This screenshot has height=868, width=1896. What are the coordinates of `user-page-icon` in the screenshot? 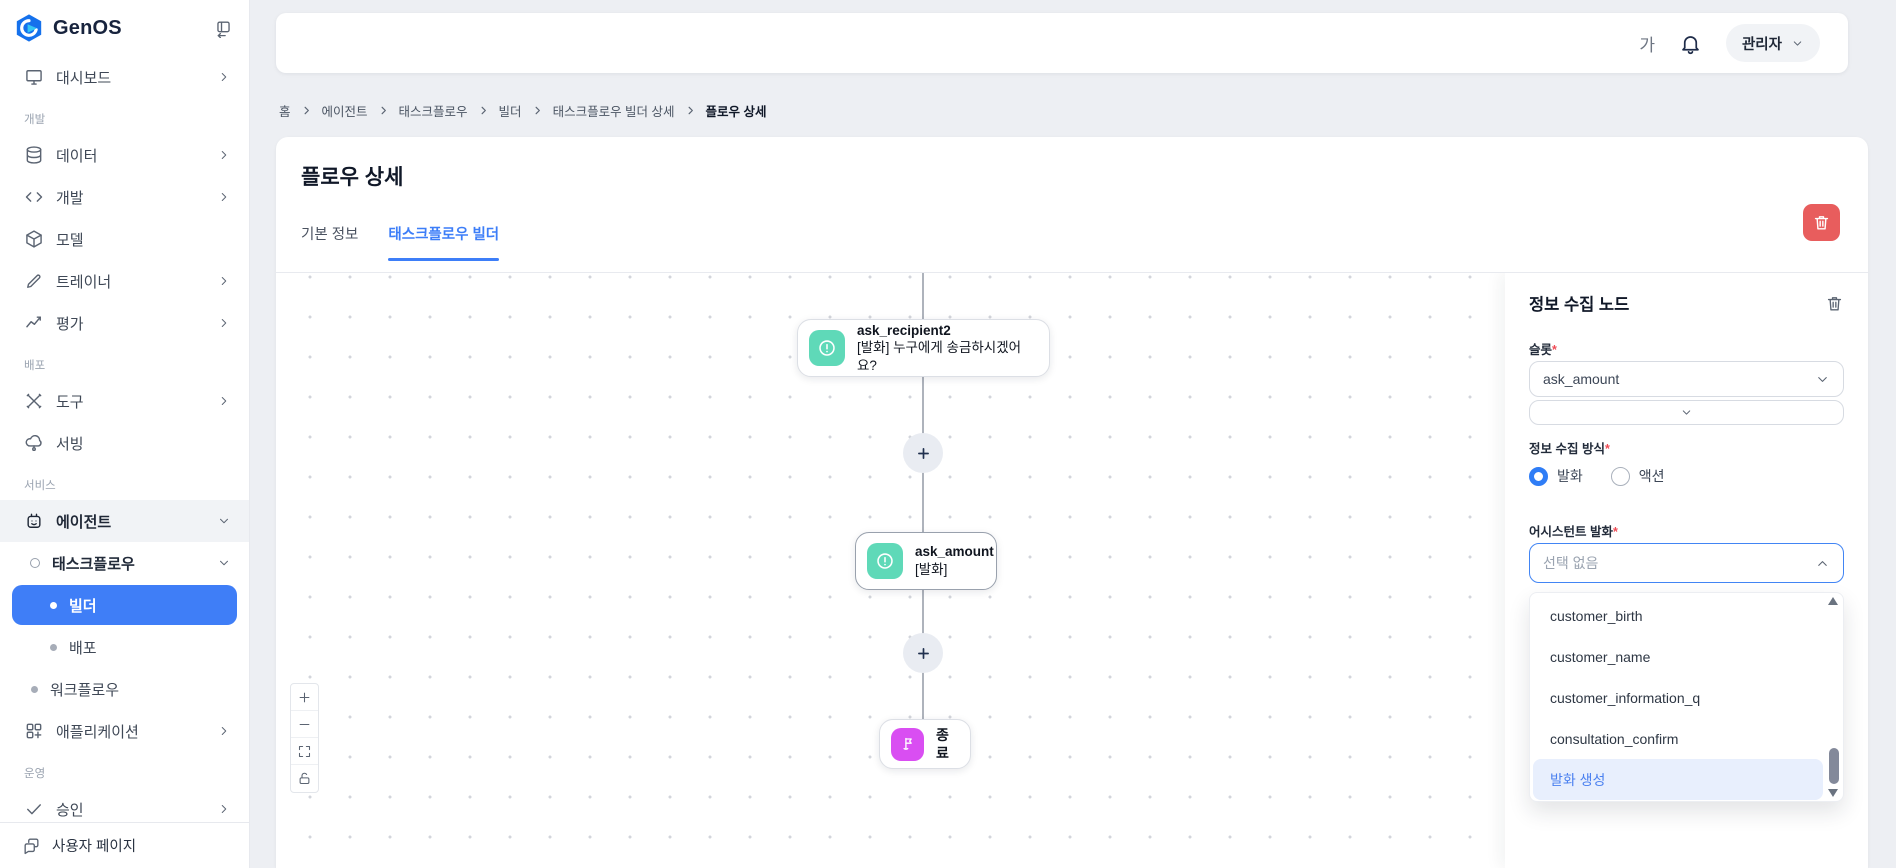 It's located at (31, 845).